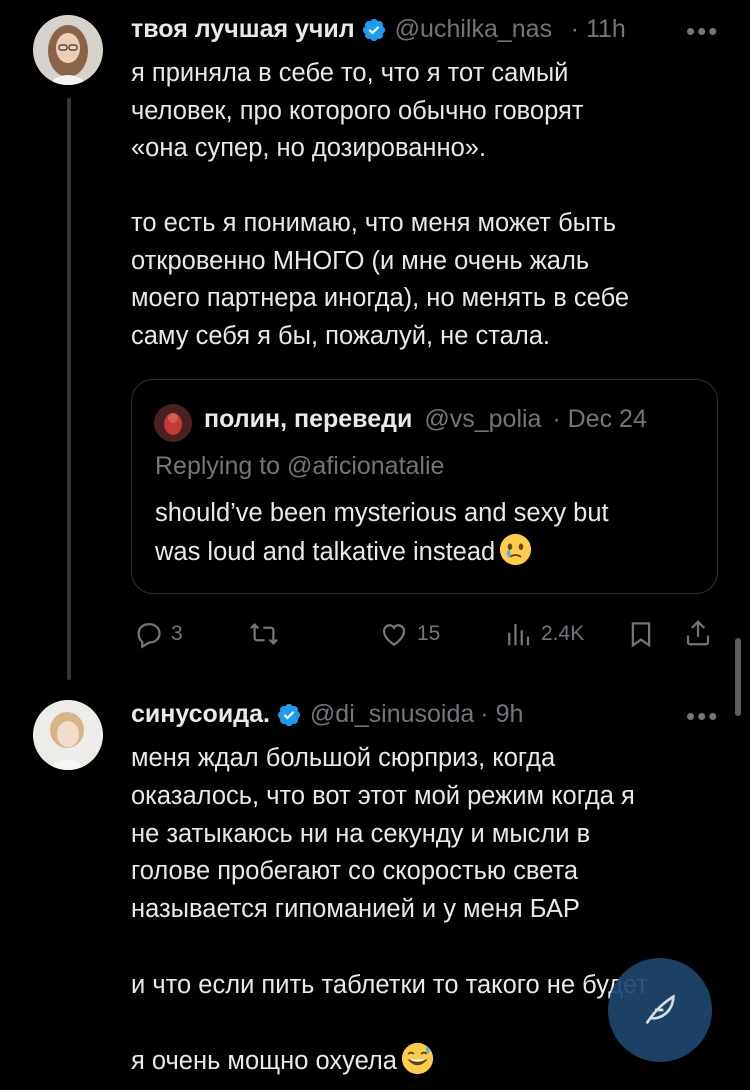 The width and height of the screenshot is (750, 1090). I want to click on share-button, so click(698, 633).